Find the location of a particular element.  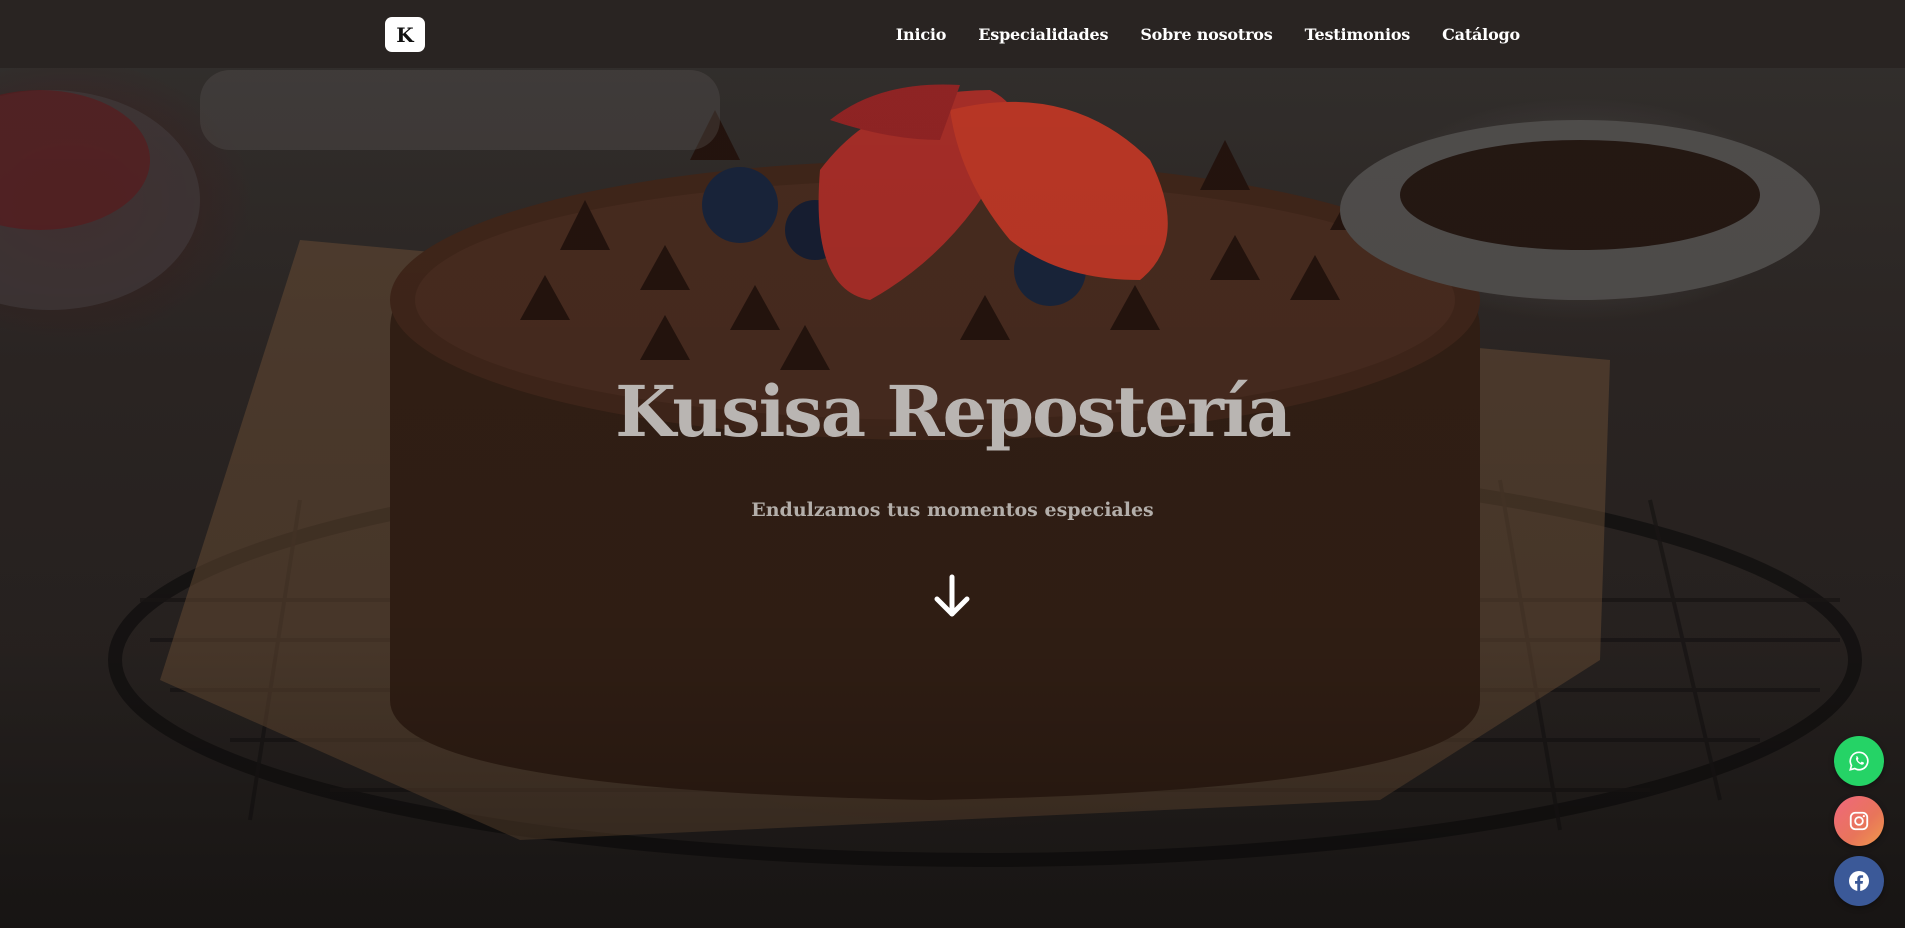

facebook-button is located at coordinates (1859, 881).